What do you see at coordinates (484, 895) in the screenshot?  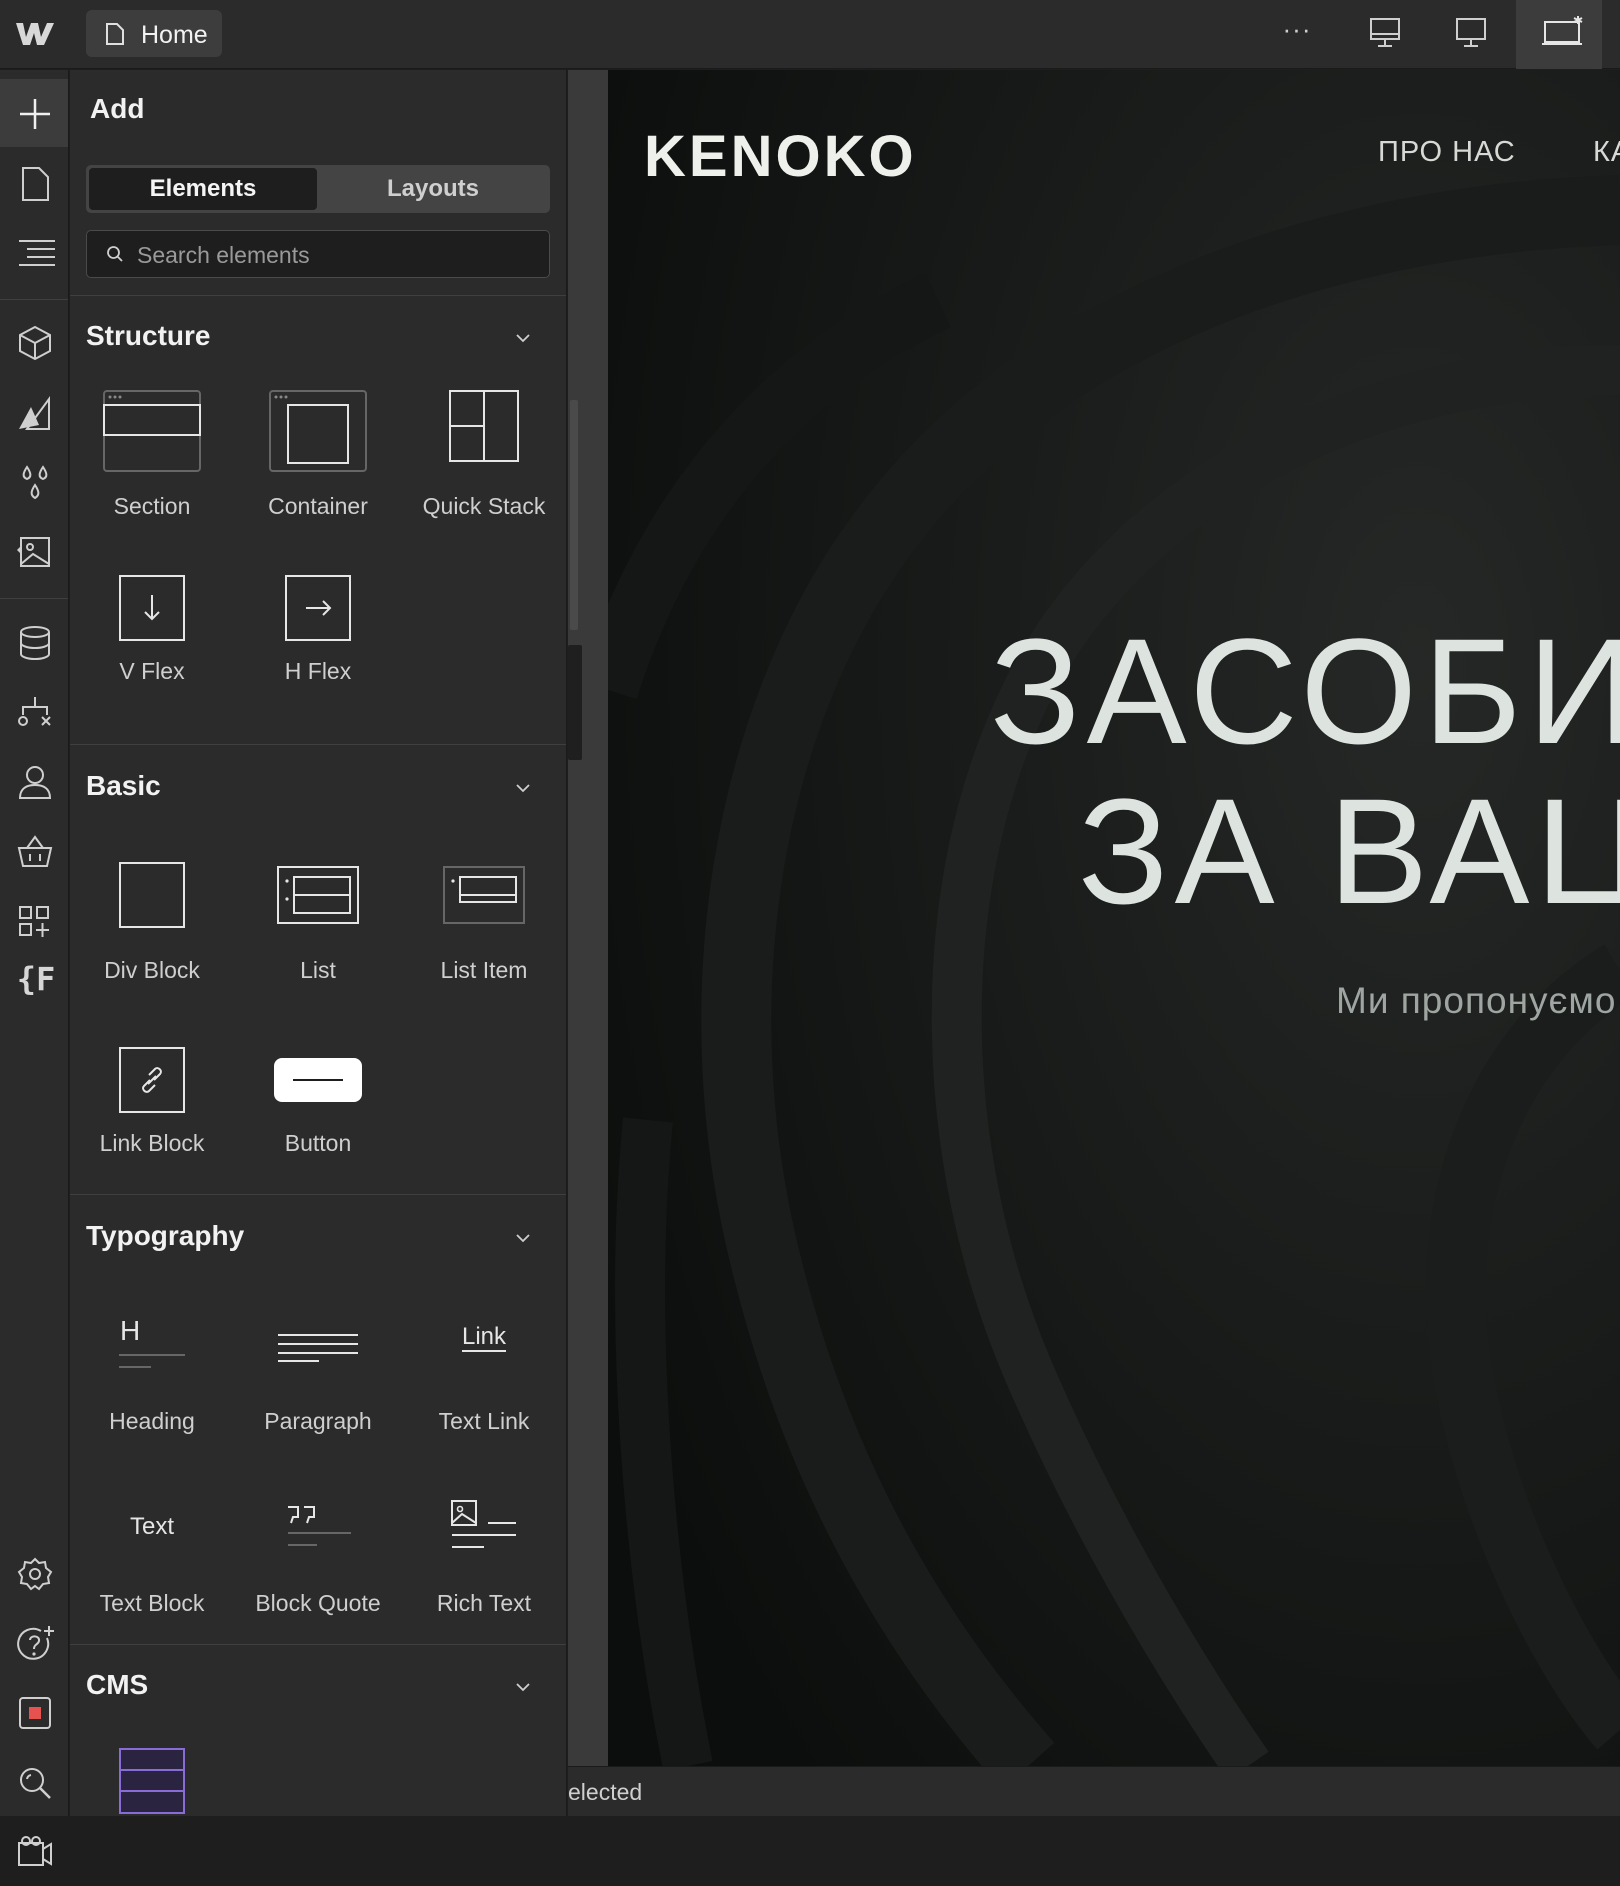 I see `list-item-element-icon` at bounding box center [484, 895].